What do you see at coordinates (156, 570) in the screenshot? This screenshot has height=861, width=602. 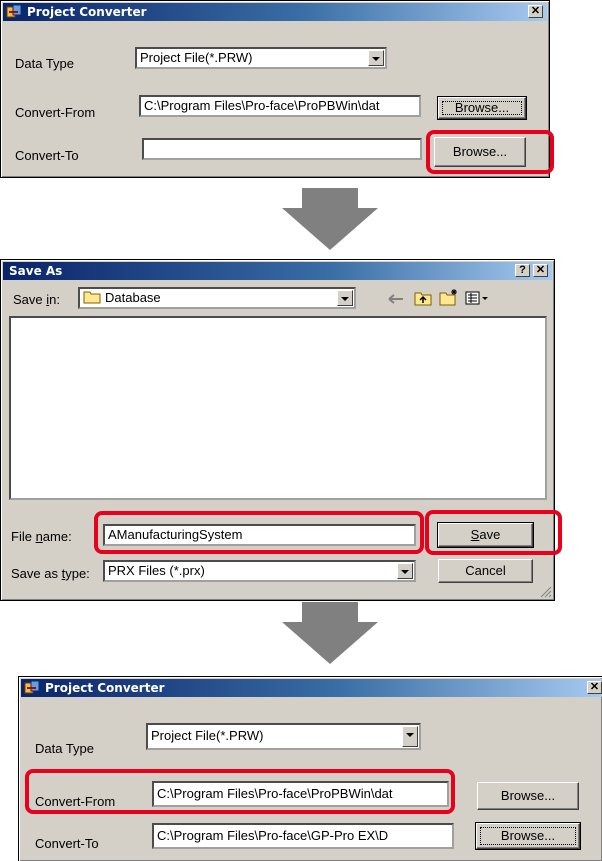 I see `save-as-type-value: PRX Files (*.prx)` at bounding box center [156, 570].